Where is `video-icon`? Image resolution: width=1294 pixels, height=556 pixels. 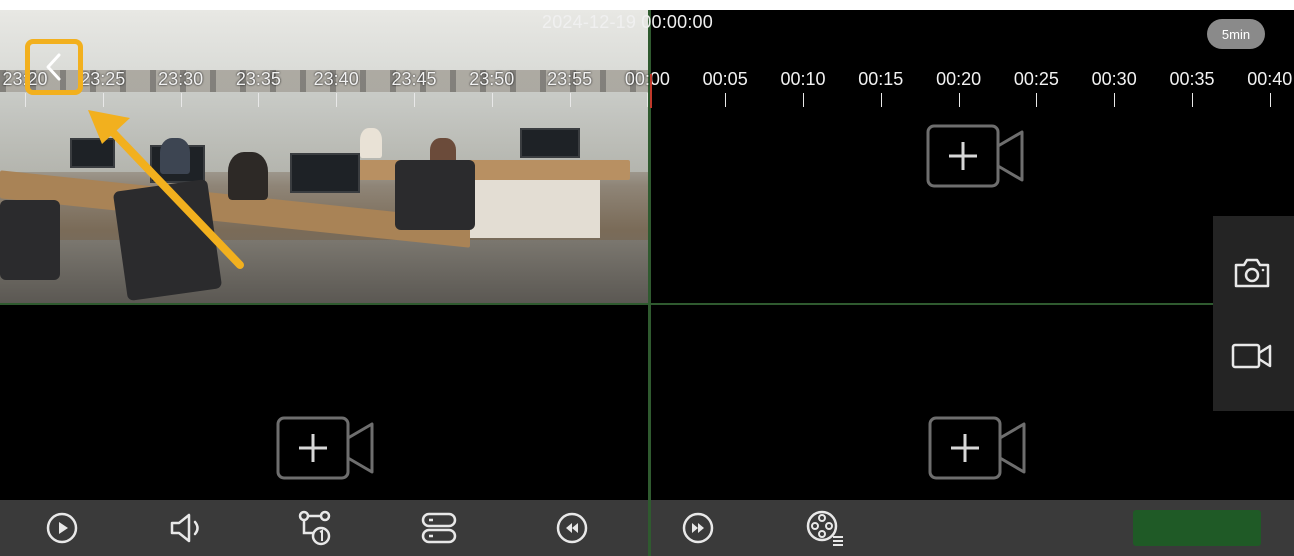 video-icon is located at coordinates (1251, 356).